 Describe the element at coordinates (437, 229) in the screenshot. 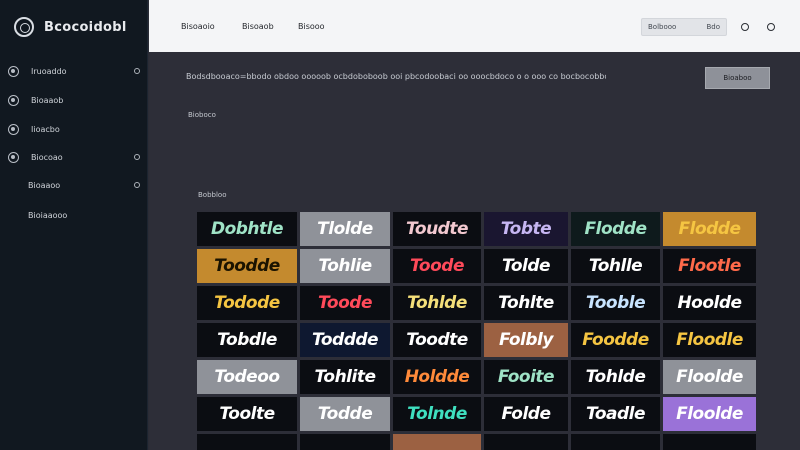

I see `font-tile: Toudte` at that location.